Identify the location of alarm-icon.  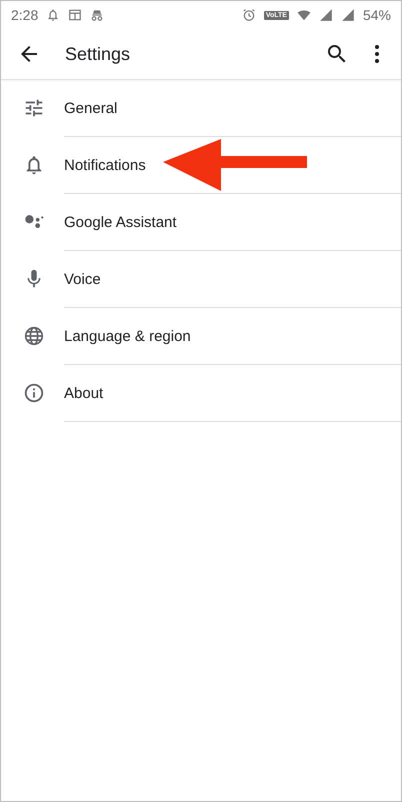
(249, 15).